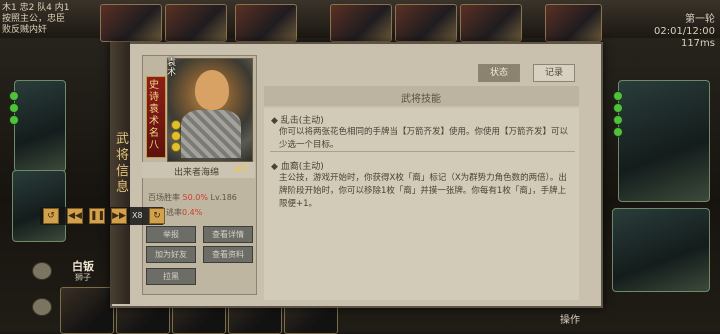  Describe the element at coordinates (421, 99) in the screenshot. I see `skill-section-title: 武将技能` at that location.